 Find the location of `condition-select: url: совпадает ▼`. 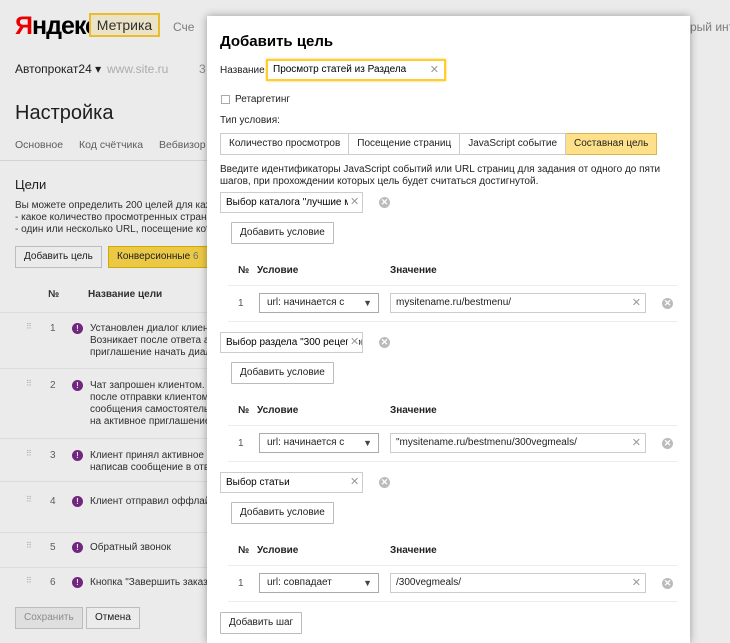

condition-select: url: совпадает ▼ is located at coordinates (319, 583).